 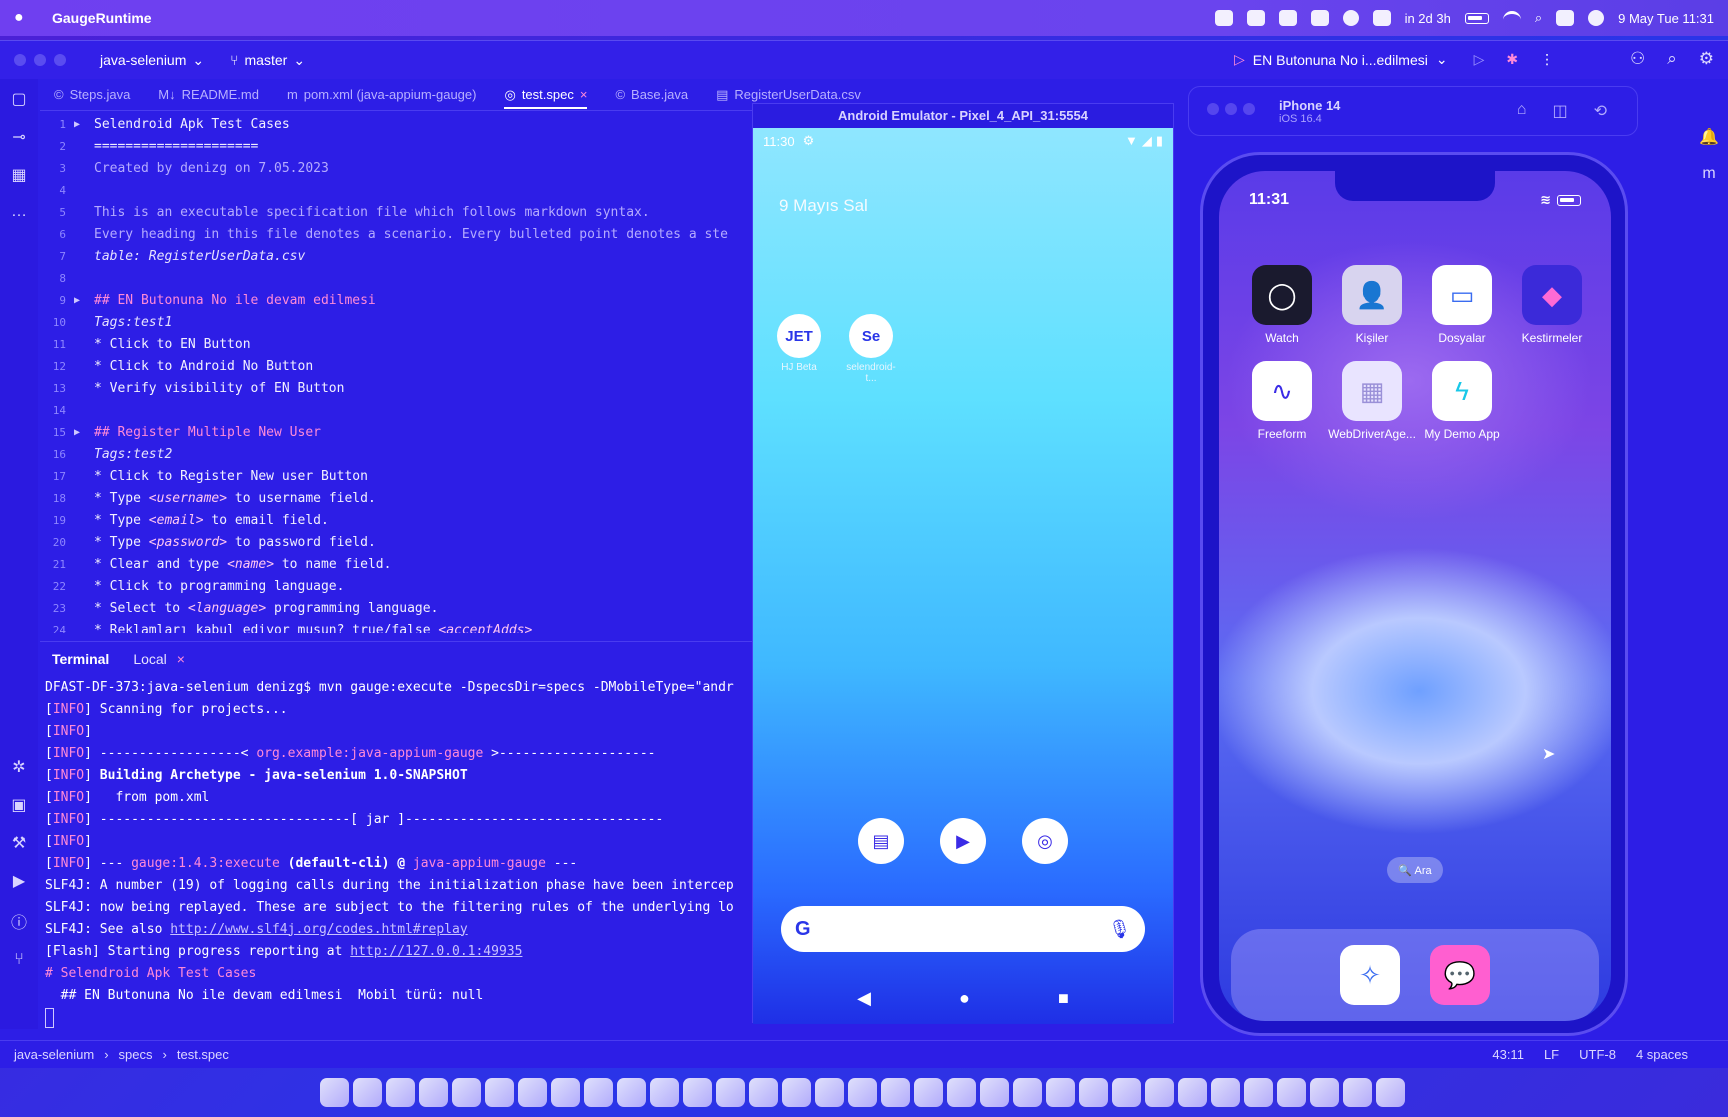 I want to click on clock-text: 9 May Tue 11:31, so click(x=1666, y=18).